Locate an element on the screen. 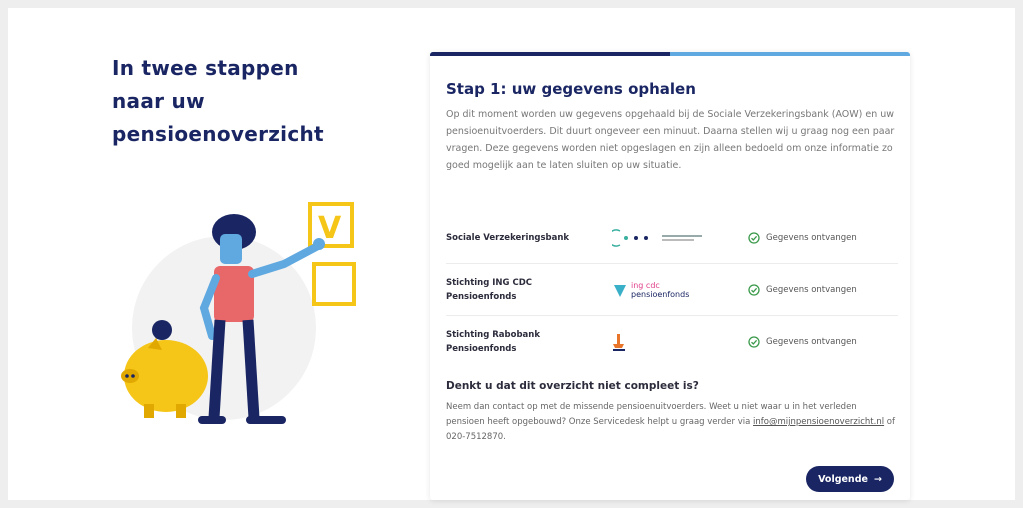 This screenshot has height=508, width=1023. headline-line-3: pensioenoverzicht is located at coordinates (218, 134).